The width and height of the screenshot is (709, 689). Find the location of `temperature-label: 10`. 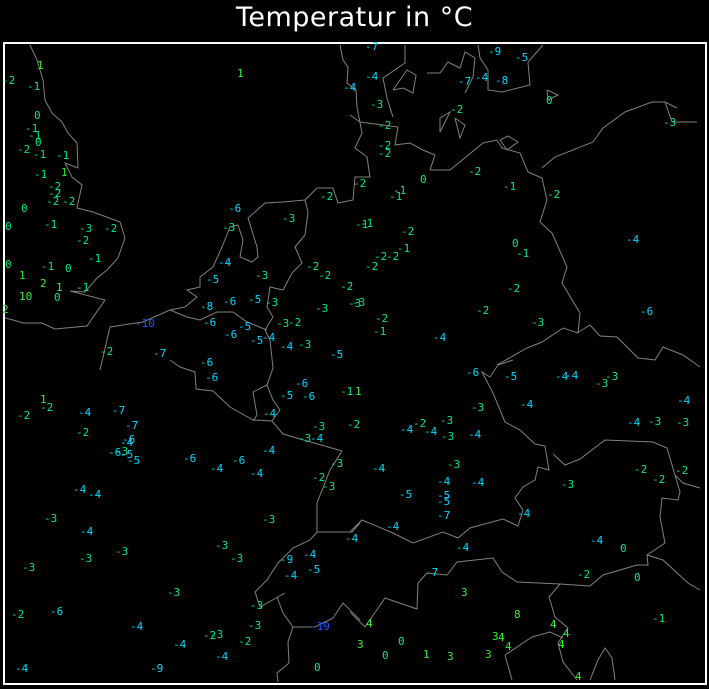

temperature-label: 10 is located at coordinates (26, 296).